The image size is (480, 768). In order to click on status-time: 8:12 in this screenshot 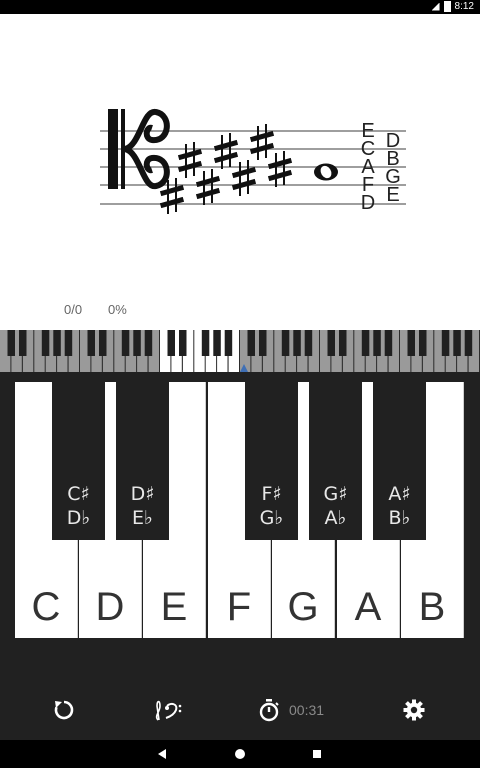, I will do `click(464, 6)`.